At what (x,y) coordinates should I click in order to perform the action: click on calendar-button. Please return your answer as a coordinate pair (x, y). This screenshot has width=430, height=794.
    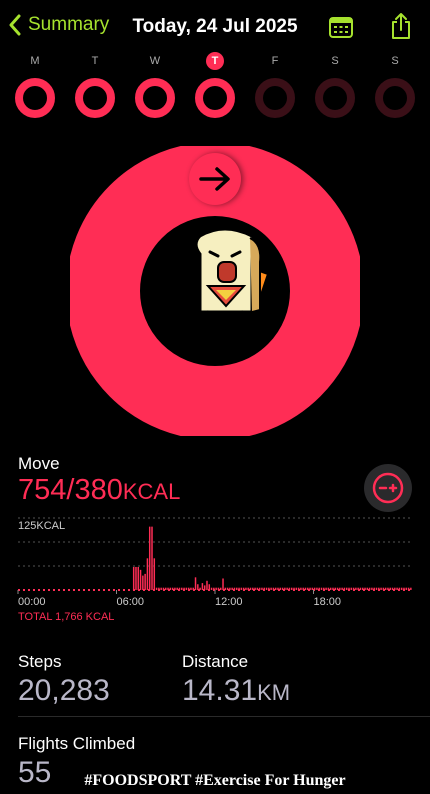
    Looking at the image, I should click on (341, 29).